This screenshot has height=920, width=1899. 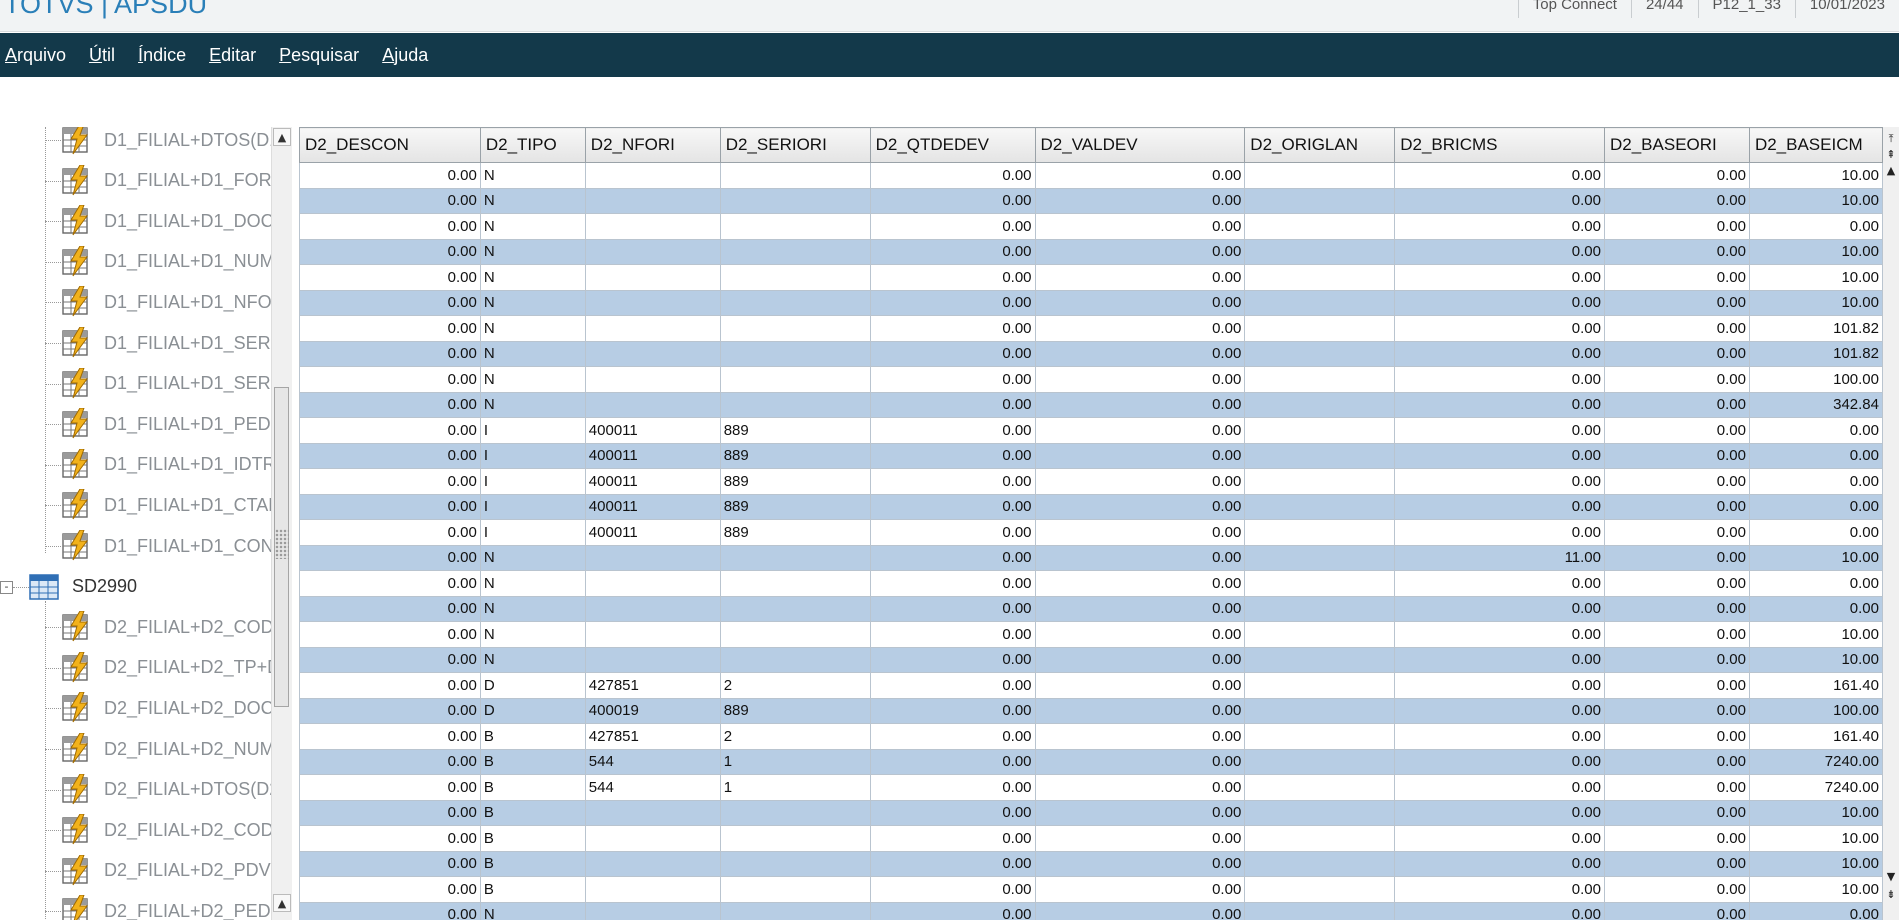 I want to click on scroll-top-icon: ⤒, so click(x=1891, y=139).